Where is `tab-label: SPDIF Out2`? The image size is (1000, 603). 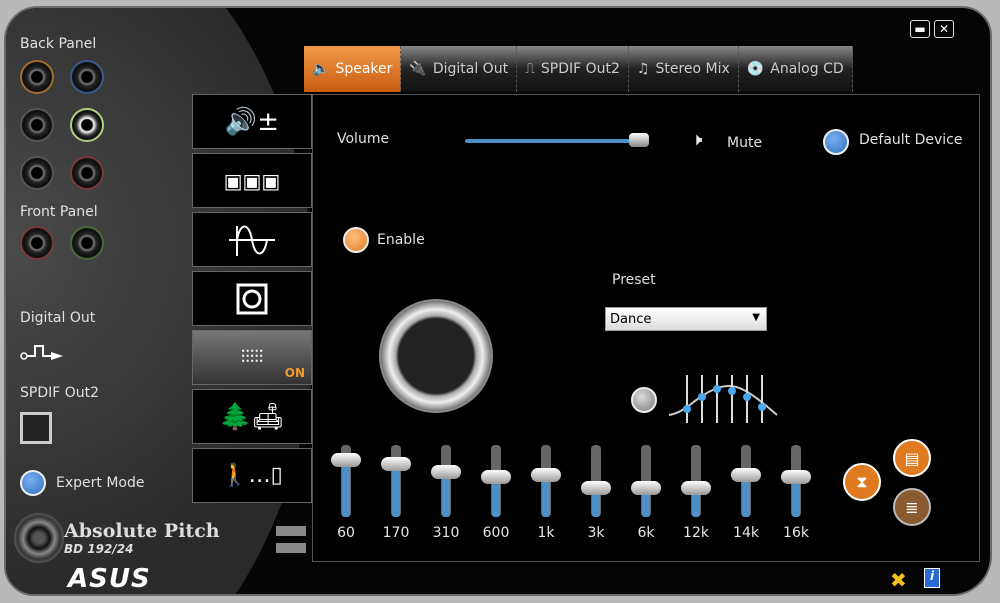 tab-label: SPDIF Out2 is located at coordinates (580, 69).